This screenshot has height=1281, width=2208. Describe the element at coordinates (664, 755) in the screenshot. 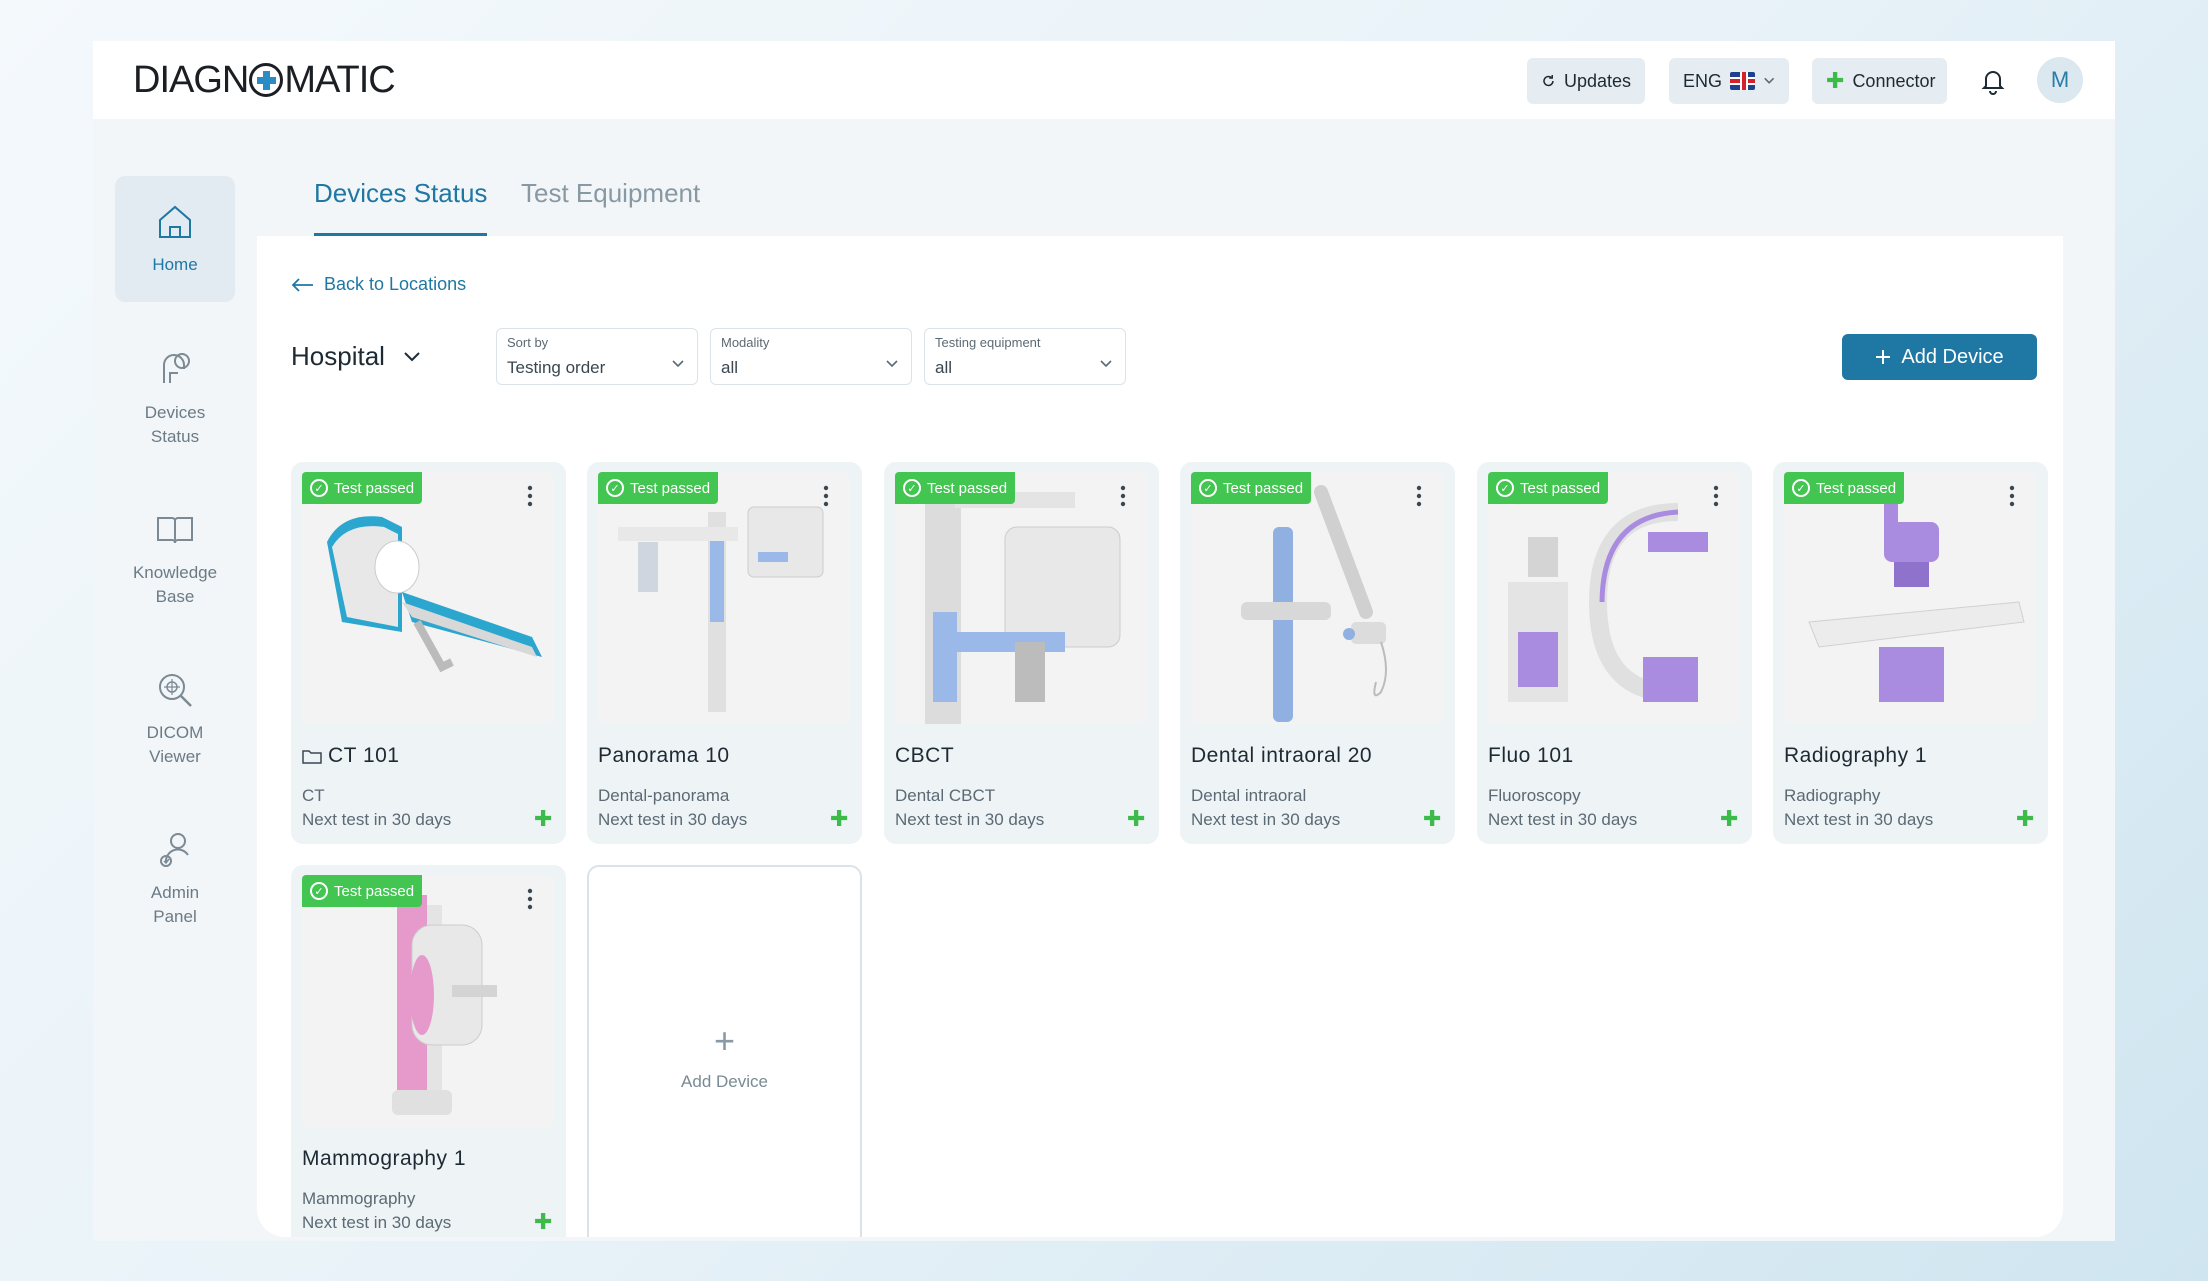

I see `device-name: Panorama 10` at that location.